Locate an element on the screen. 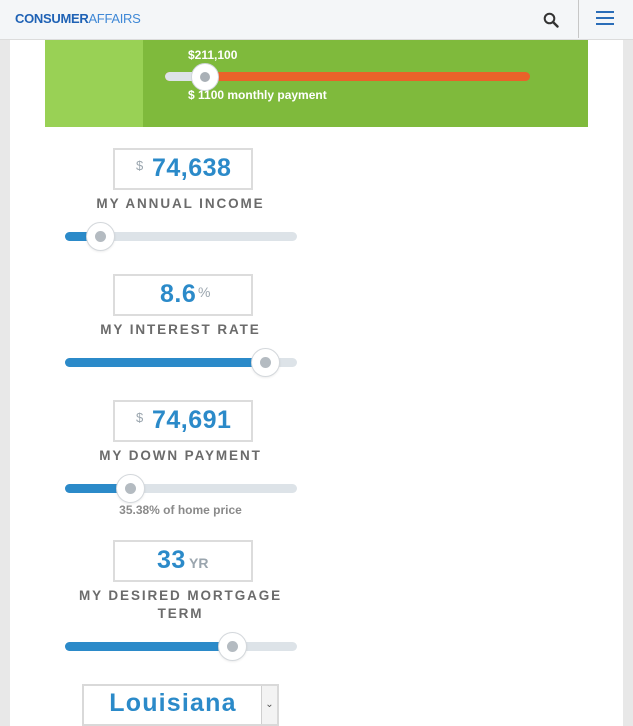 Image resolution: width=633 pixels, height=726 pixels. down-payment-field: $ 74,691 is located at coordinates (183, 421).